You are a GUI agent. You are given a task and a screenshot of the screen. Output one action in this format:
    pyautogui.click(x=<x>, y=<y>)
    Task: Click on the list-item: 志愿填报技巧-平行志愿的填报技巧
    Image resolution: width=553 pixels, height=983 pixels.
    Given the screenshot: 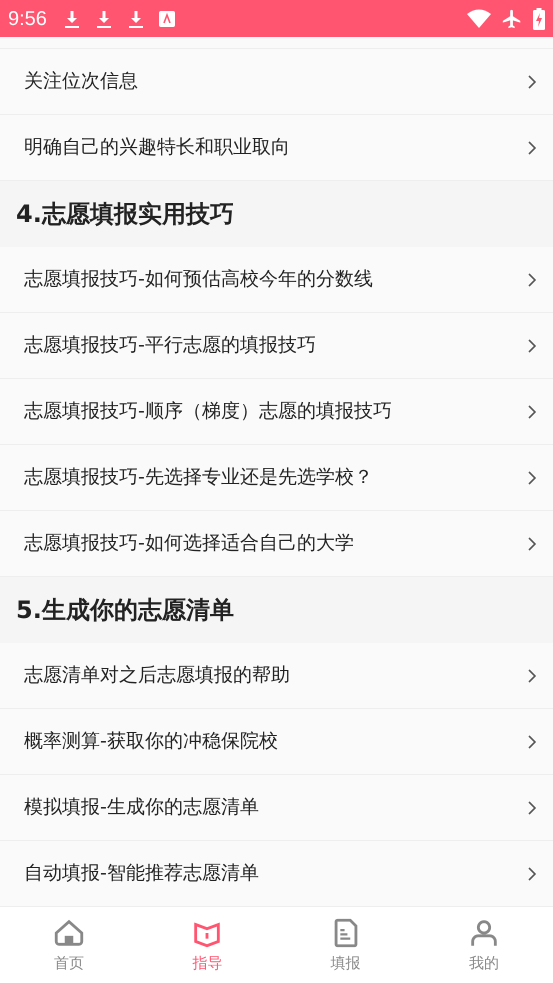 What is the action you would take?
    pyautogui.click(x=276, y=346)
    